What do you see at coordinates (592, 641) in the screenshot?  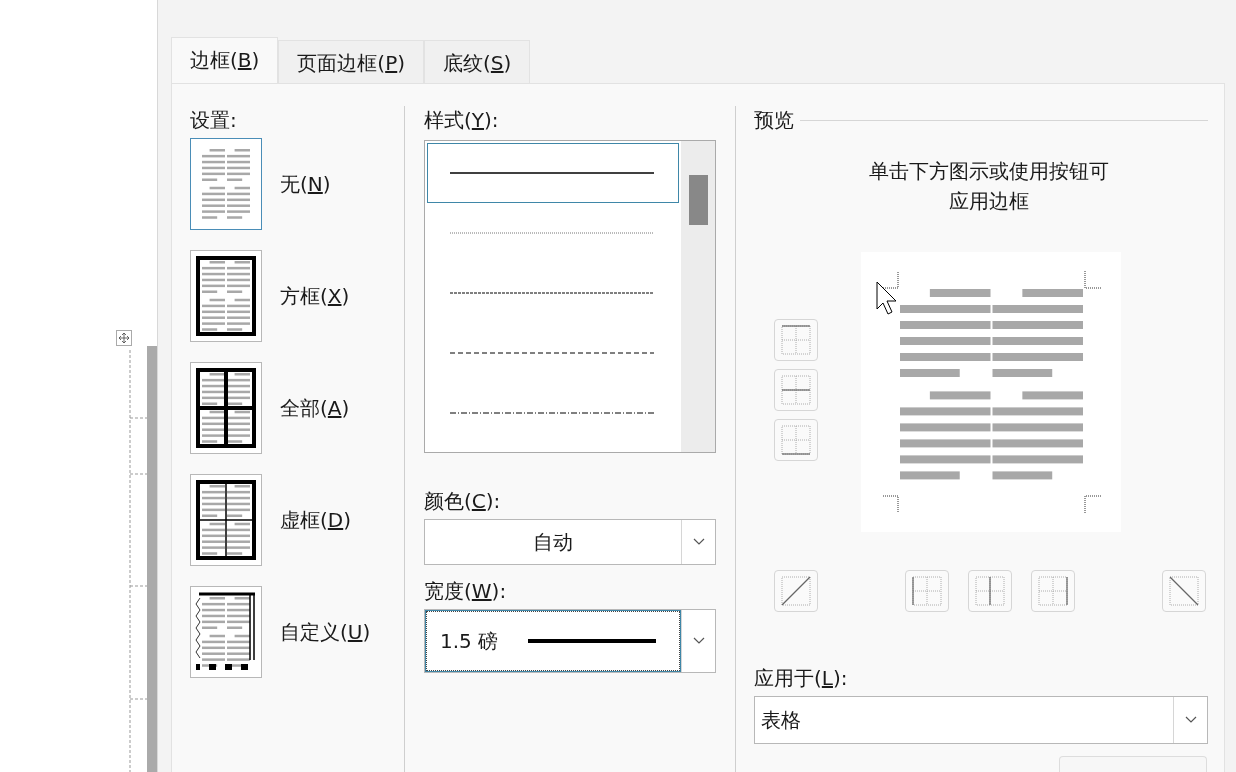 I see `line-weight-icon` at bounding box center [592, 641].